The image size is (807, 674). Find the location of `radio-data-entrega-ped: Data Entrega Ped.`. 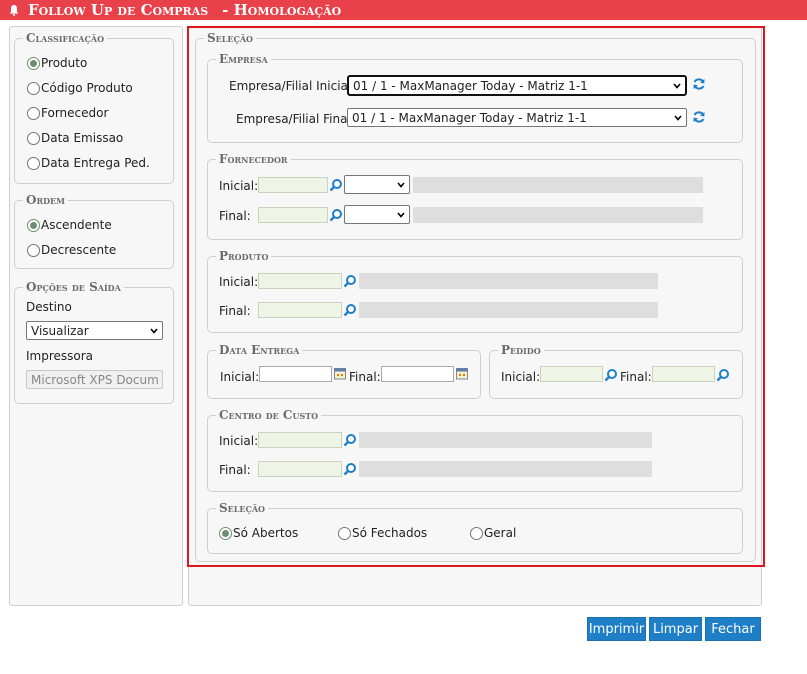

radio-data-entrega-ped: Data Entrega Ped. is located at coordinates (88, 163).